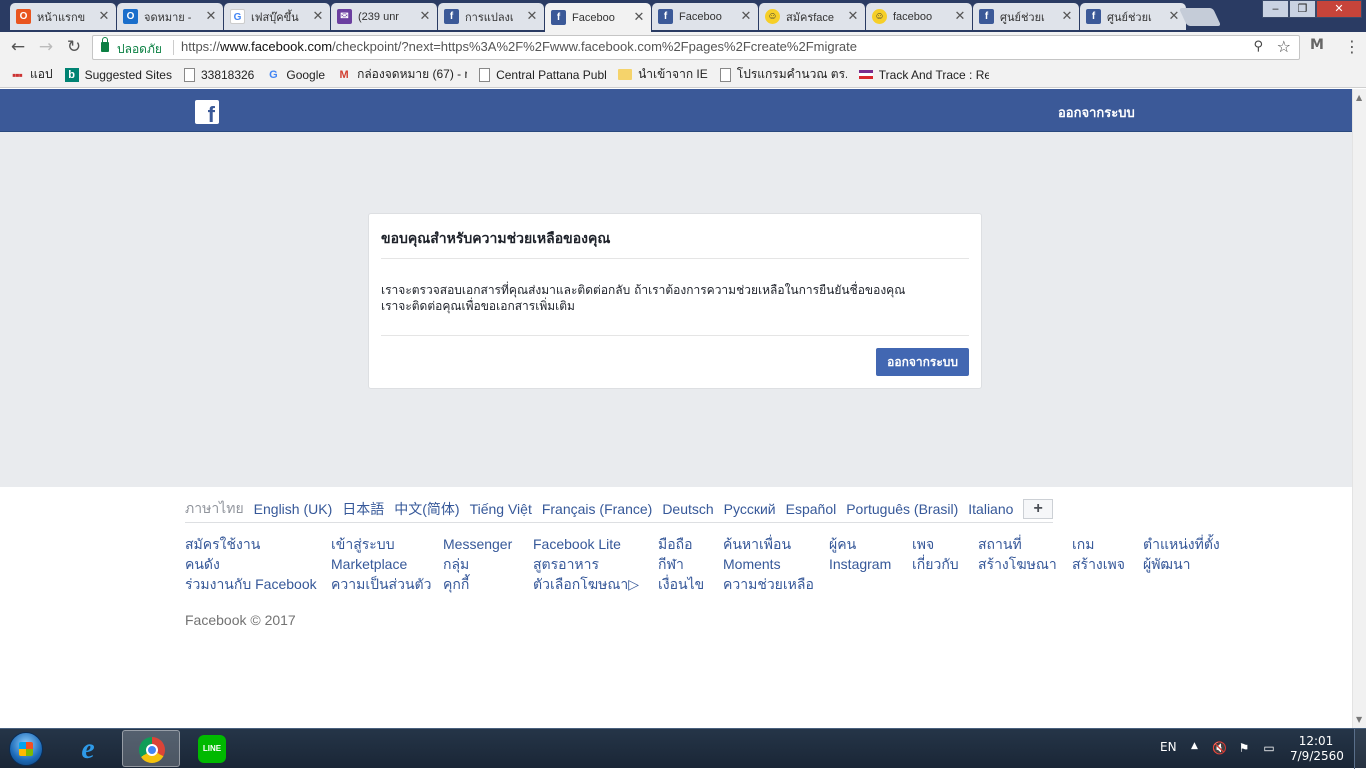 This screenshot has height=769, width=1366. What do you see at coordinates (768, 584) in the screenshot?
I see `footer-link: ความช่วยเหลือ` at bounding box center [768, 584].